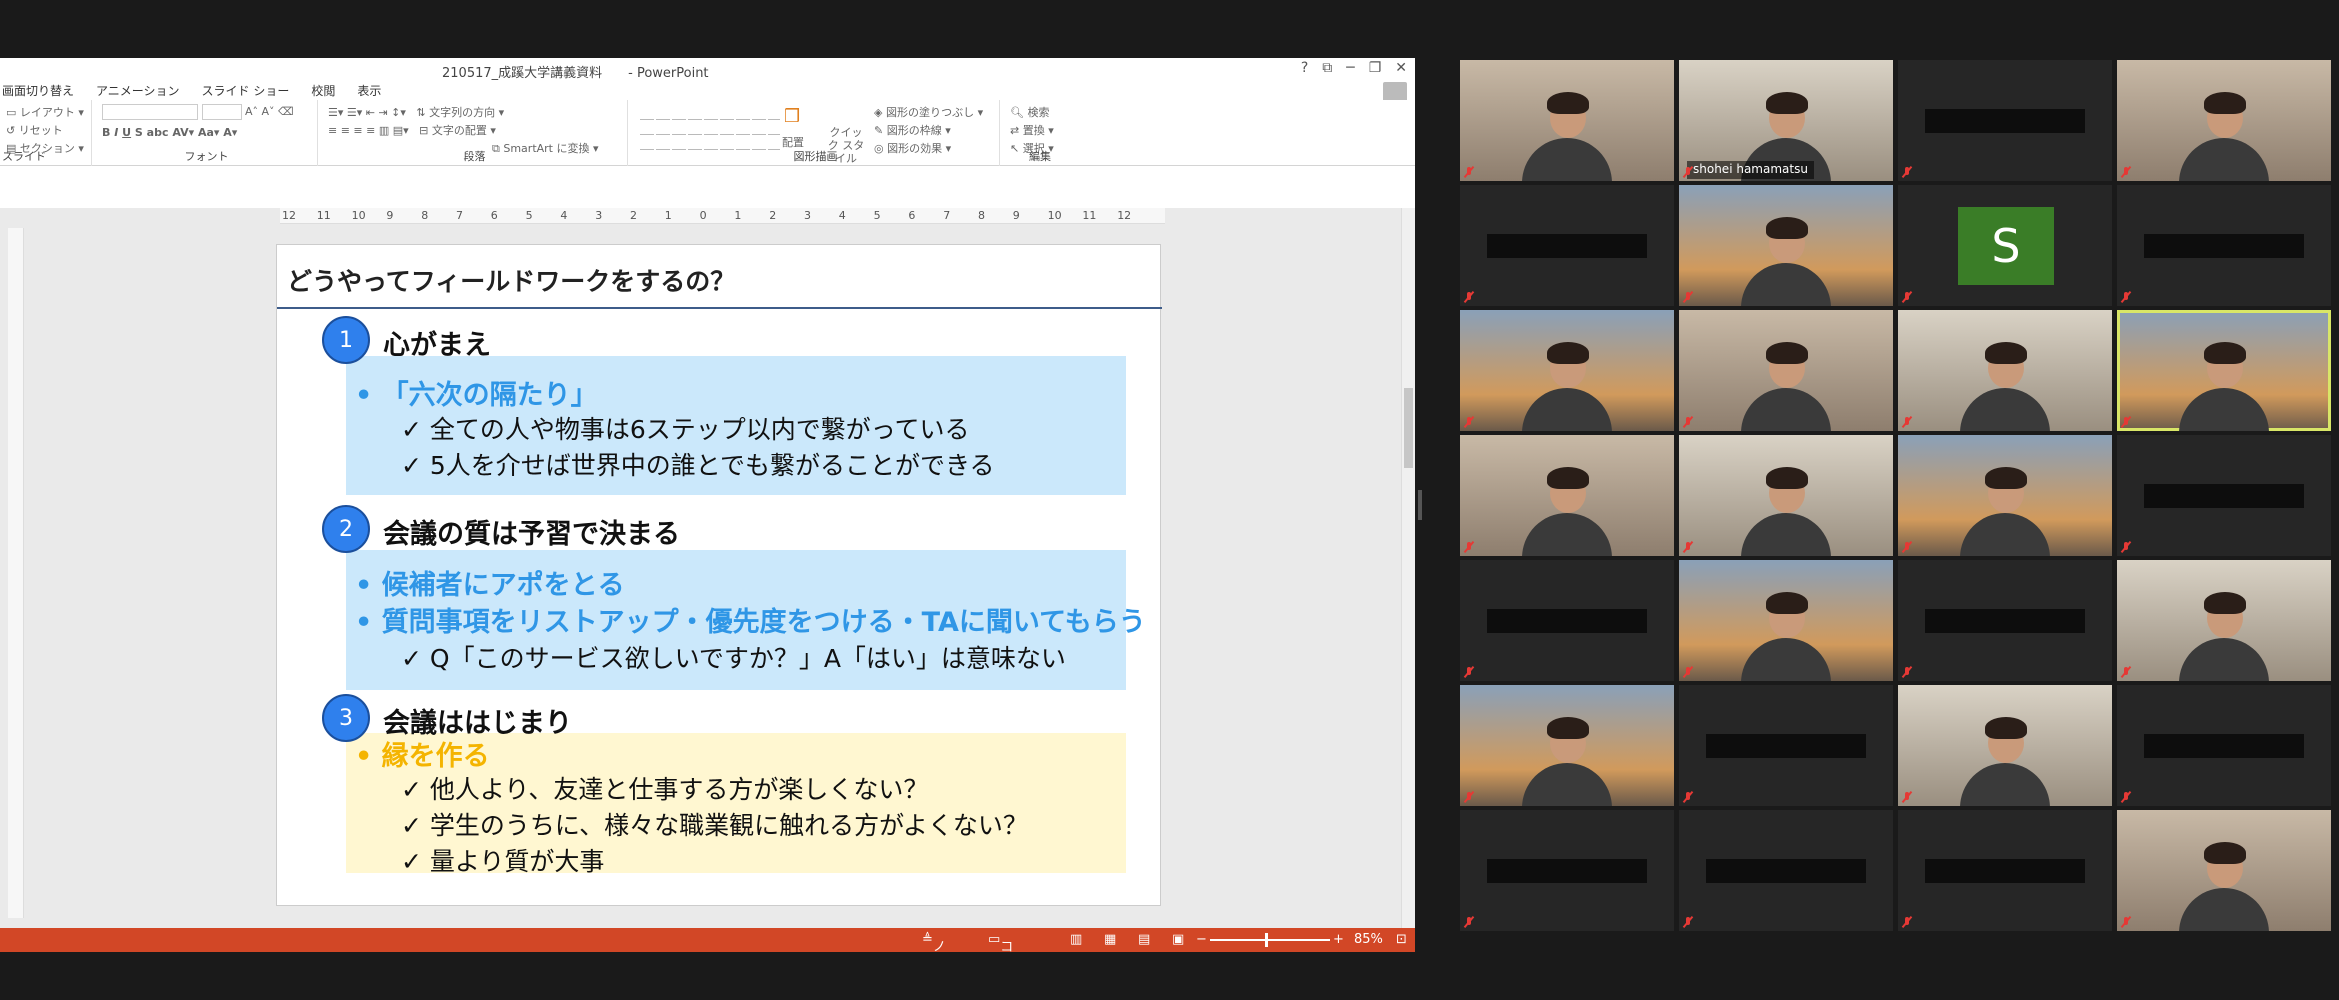 The height and width of the screenshot is (1000, 2339). Describe the element at coordinates (45, 112) in the screenshot. I see `layout-button: ▭ レイアウト ▾` at that location.